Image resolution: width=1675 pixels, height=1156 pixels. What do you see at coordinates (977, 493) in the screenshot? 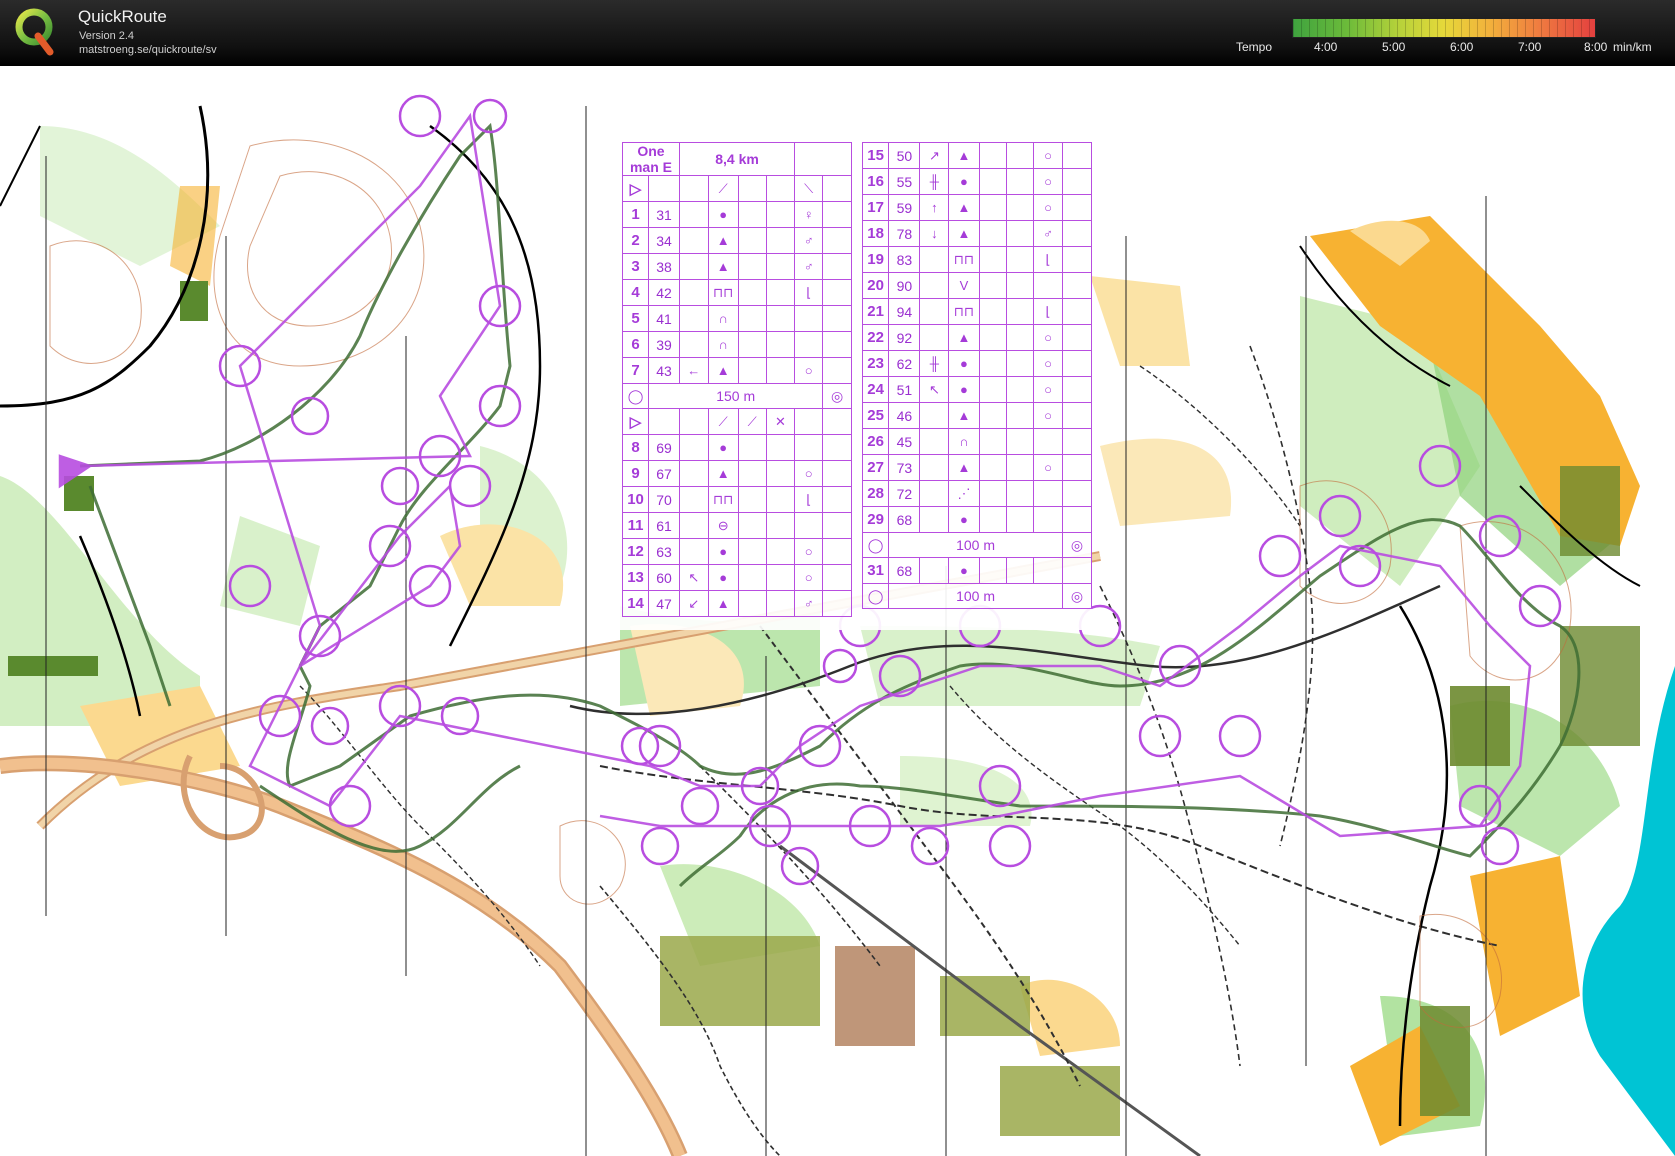
I see `control-row: 28 72 ⋰` at bounding box center [977, 493].